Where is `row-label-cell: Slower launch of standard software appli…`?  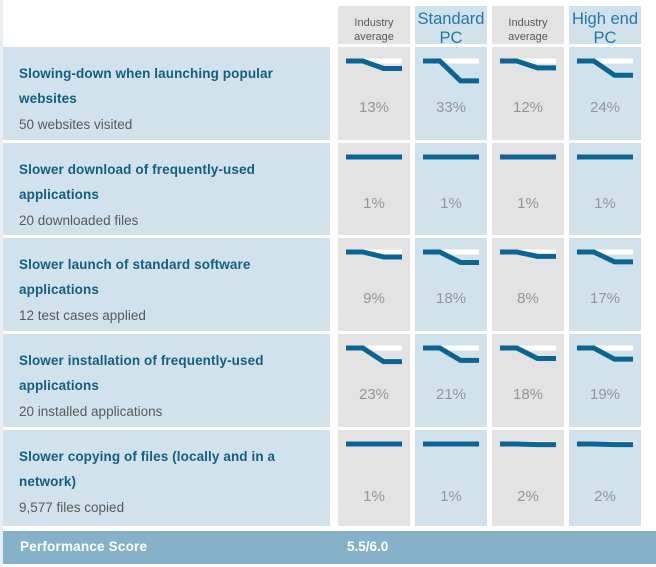
row-label-cell: Slower launch of standard software appli… is located at coordinates (166, 284).